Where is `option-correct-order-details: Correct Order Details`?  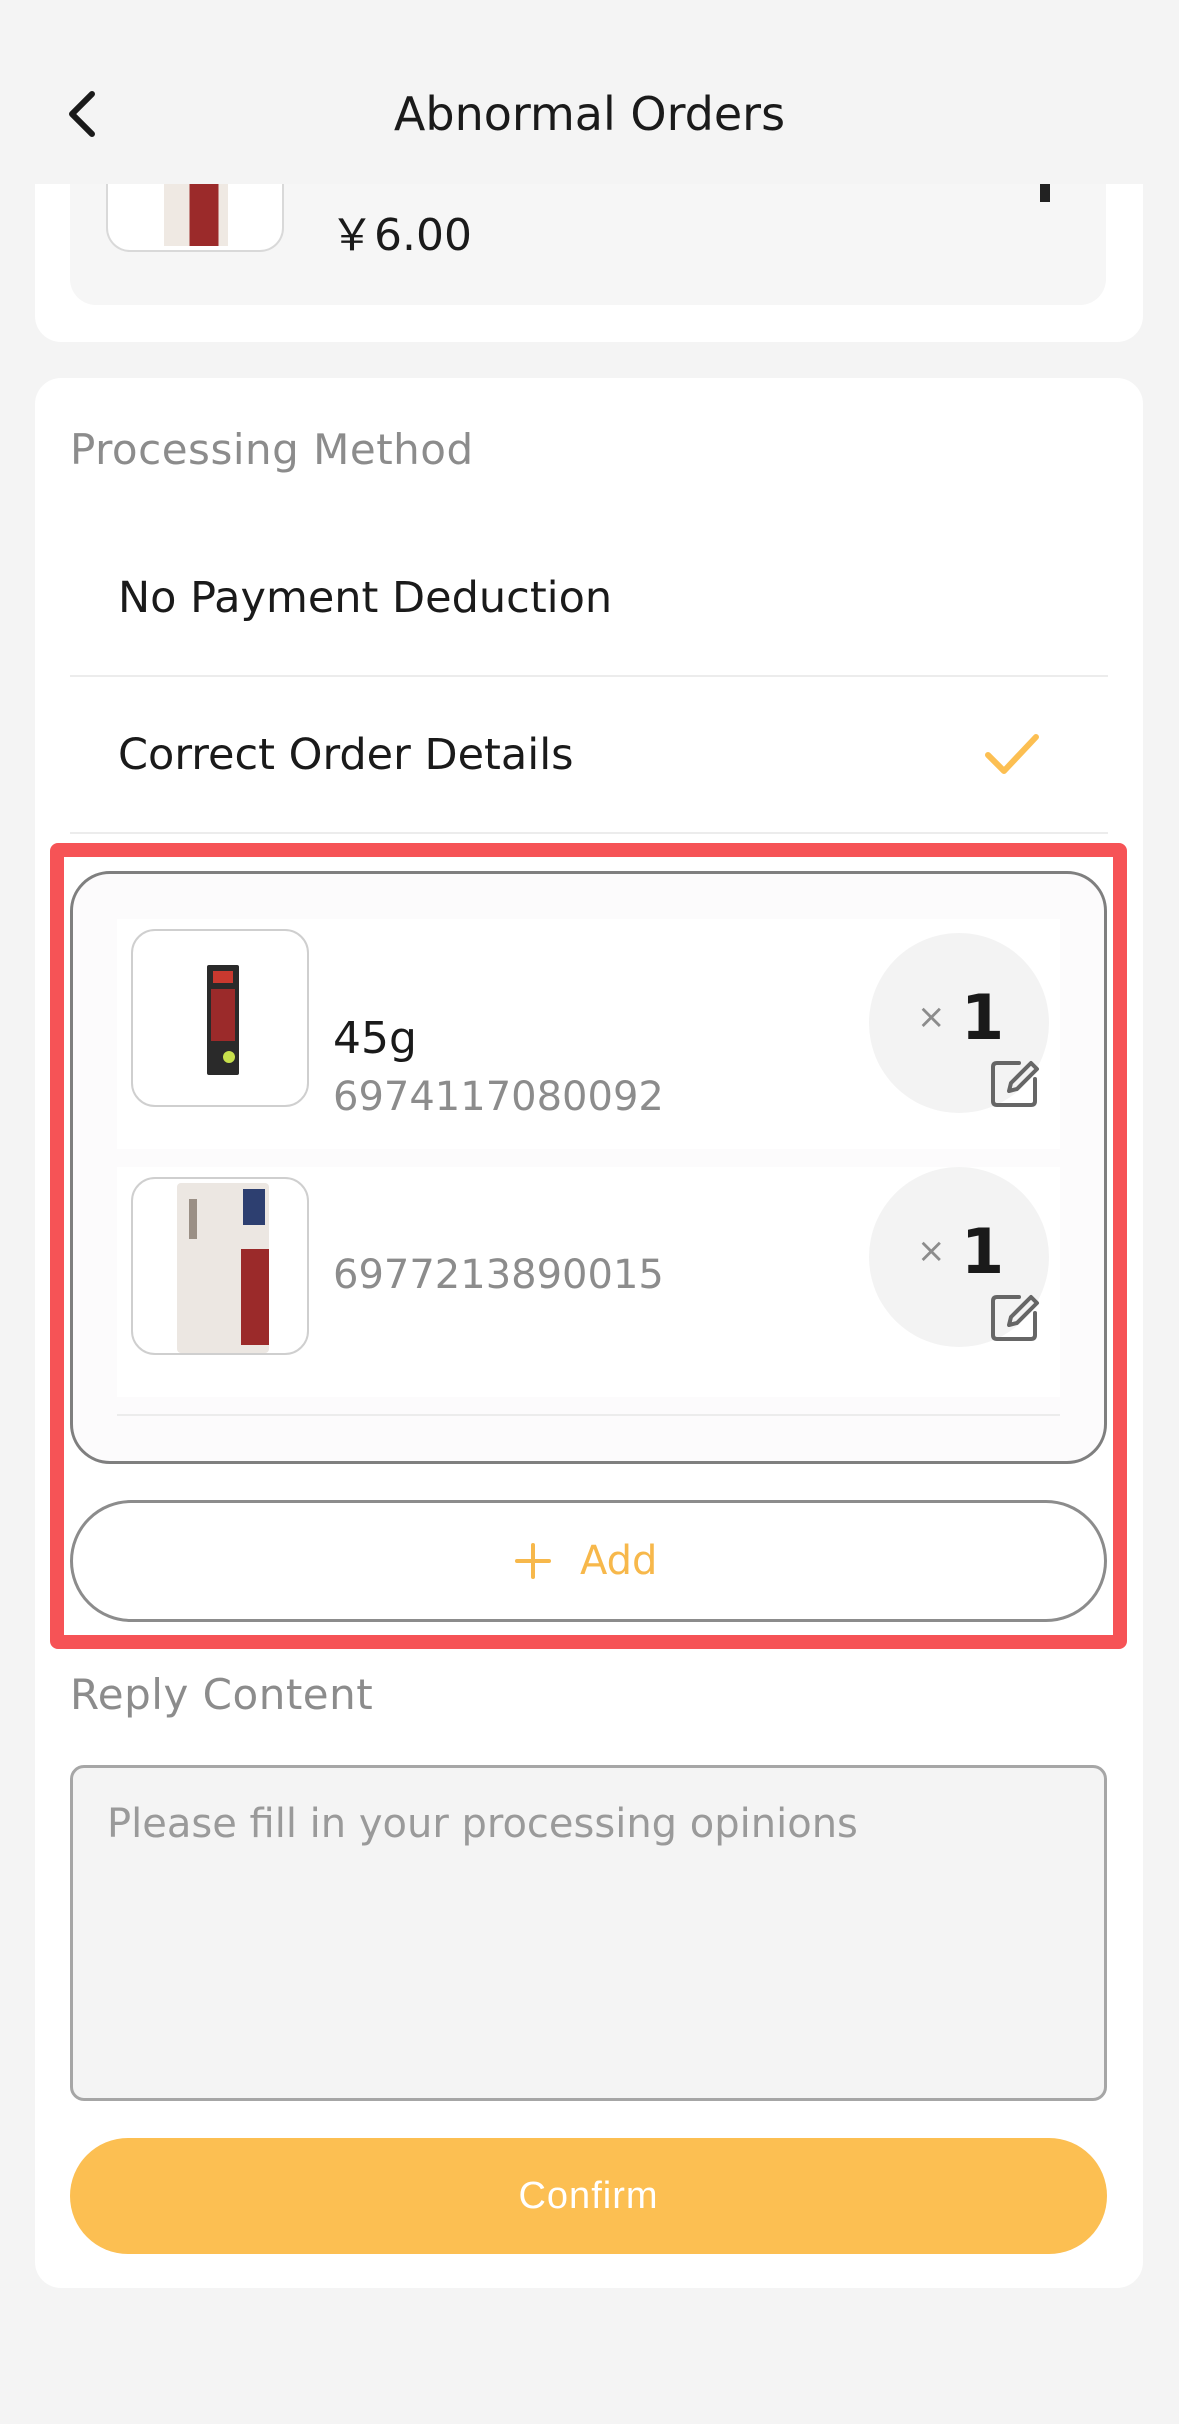
option-correct-order-details: Correct Order Details is located at coordinates (589, 755).